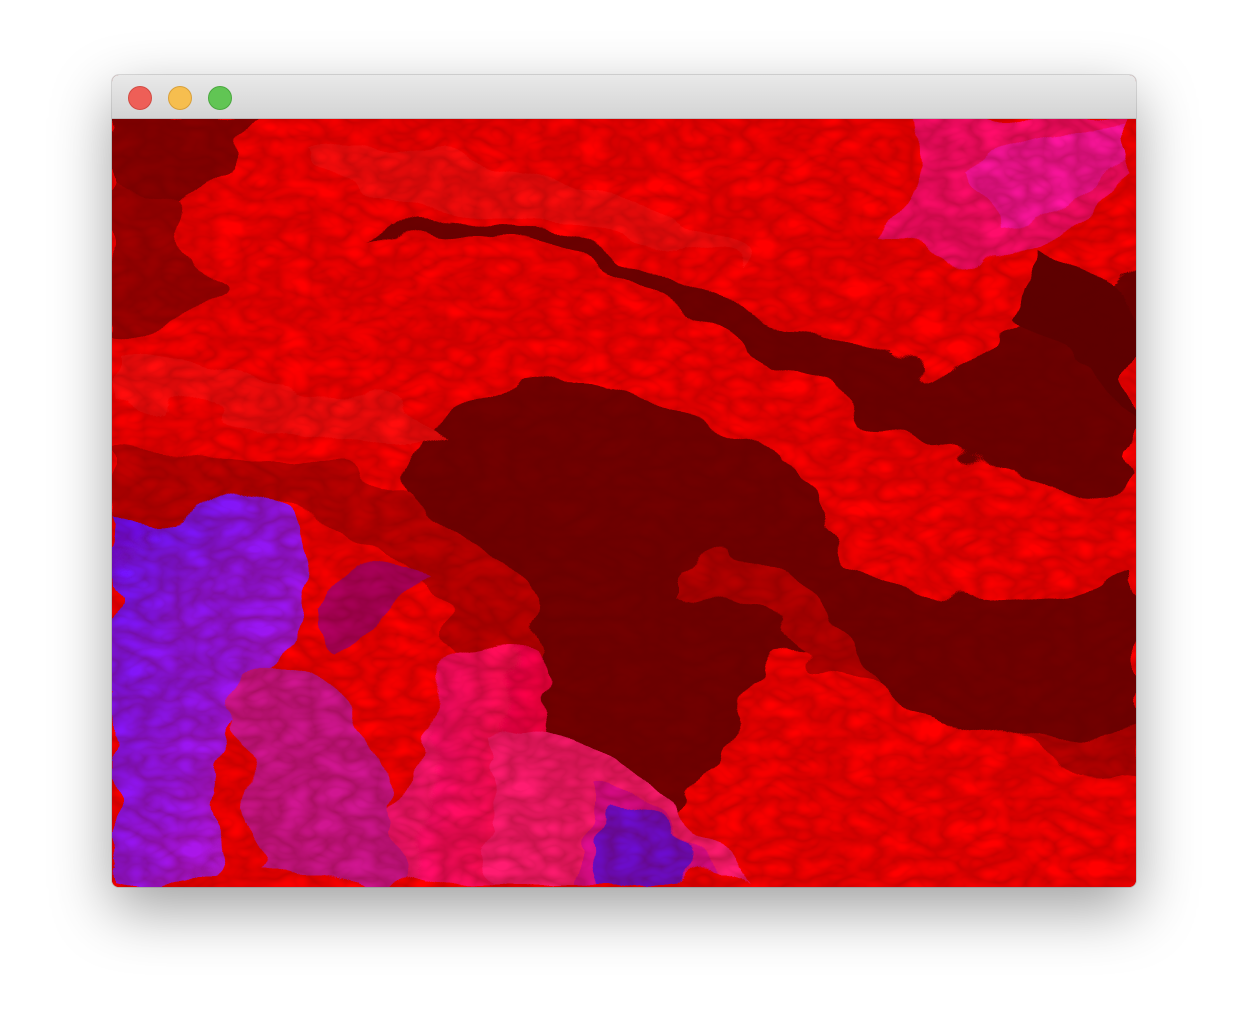 The image size is (1248, 1036). I want to click on title-bar, so click(624, 97).